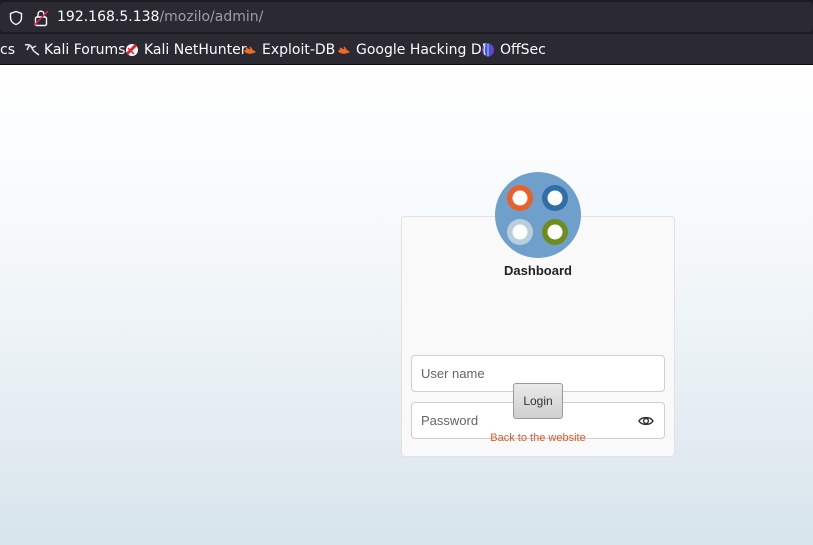 This screenshot has width=813, height=545. I want to click on dashboard-title: Dashboard, so click(538, 270).